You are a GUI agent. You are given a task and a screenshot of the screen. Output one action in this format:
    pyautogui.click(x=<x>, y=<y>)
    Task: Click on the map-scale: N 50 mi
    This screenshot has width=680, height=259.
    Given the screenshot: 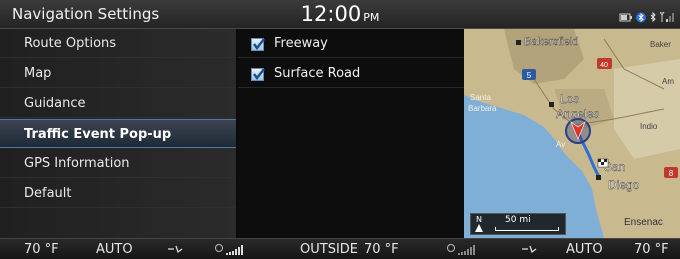 What is the action you would take?
    pyautogui.click(x=518, y=224)
    